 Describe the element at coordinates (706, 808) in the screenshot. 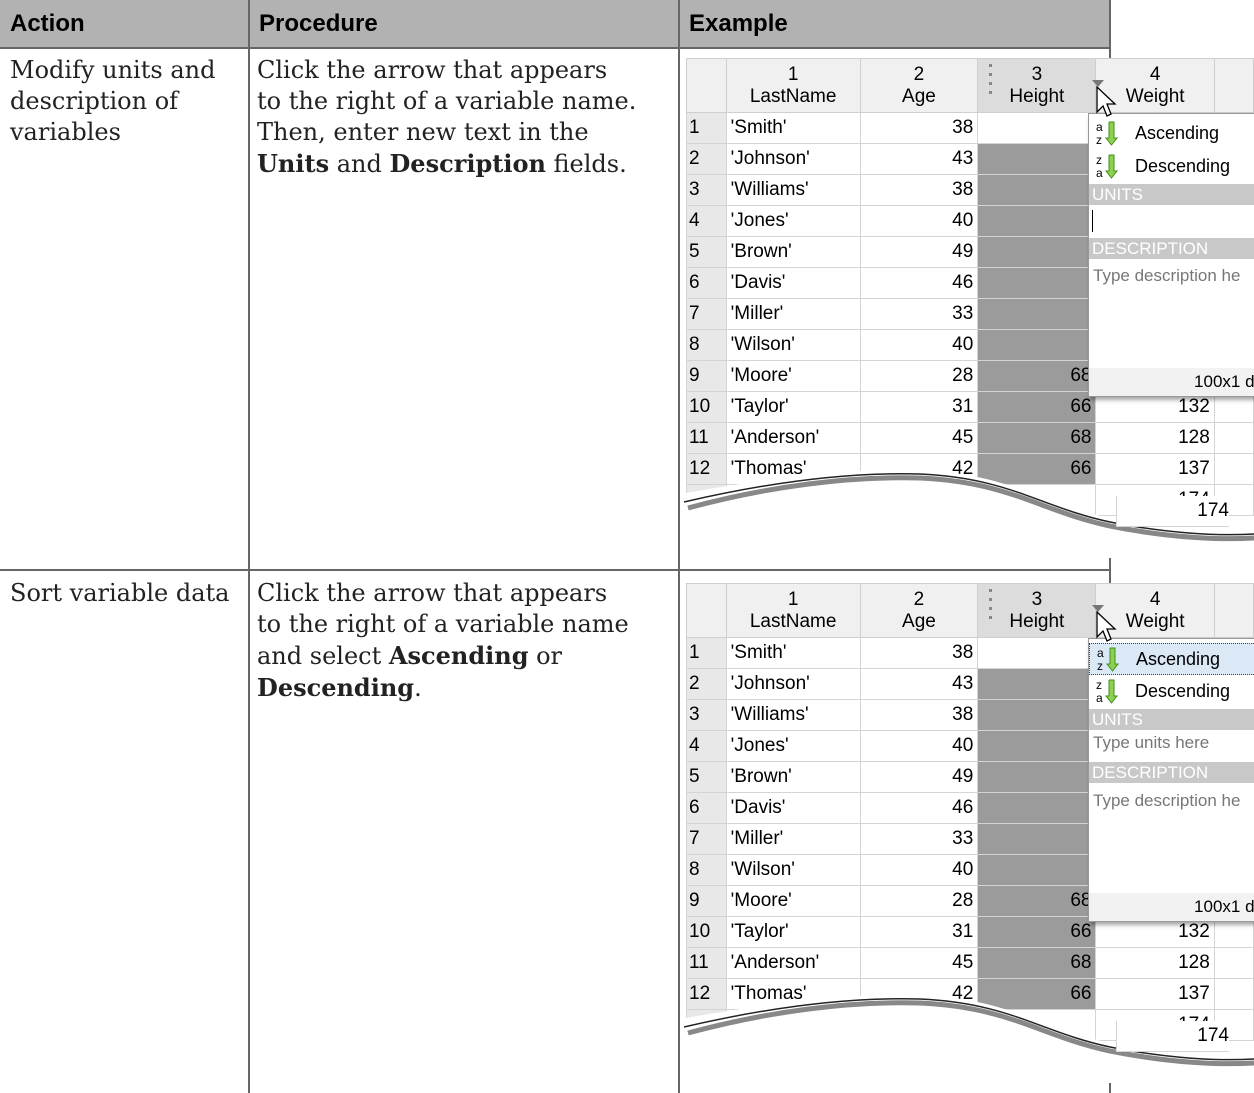

I see `row-number: 6` at that location.